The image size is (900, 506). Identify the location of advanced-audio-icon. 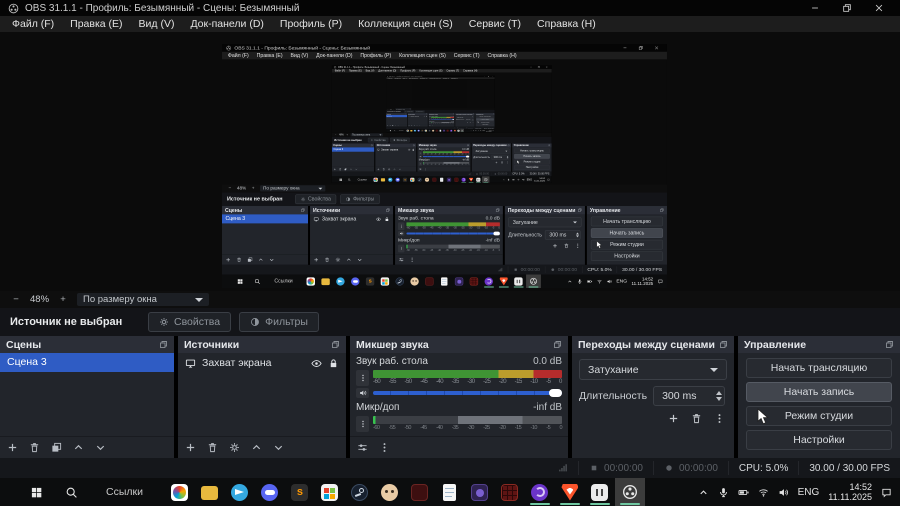
(362, 447).